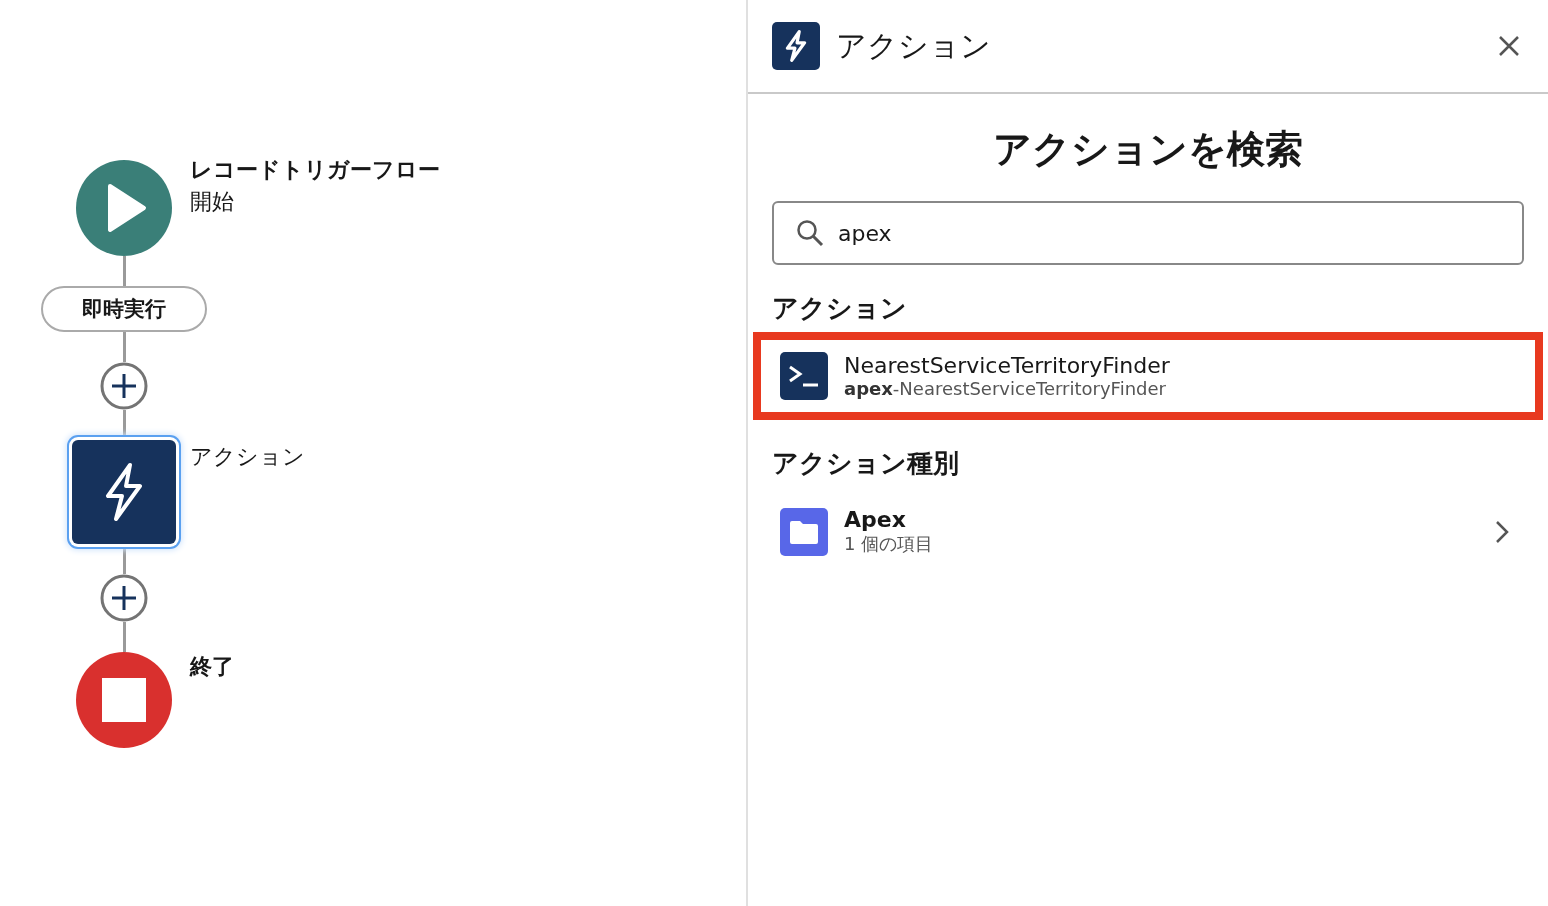 The height and width of the screenshot is (906, 1548). I want to click on search-heading: アクションを検索, so click(1148, 149).